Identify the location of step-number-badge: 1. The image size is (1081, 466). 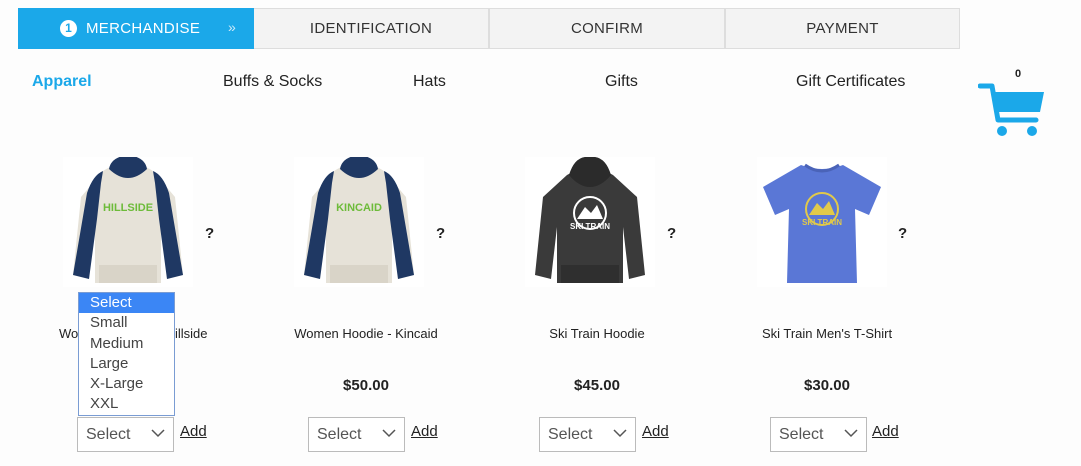
(68, 28).